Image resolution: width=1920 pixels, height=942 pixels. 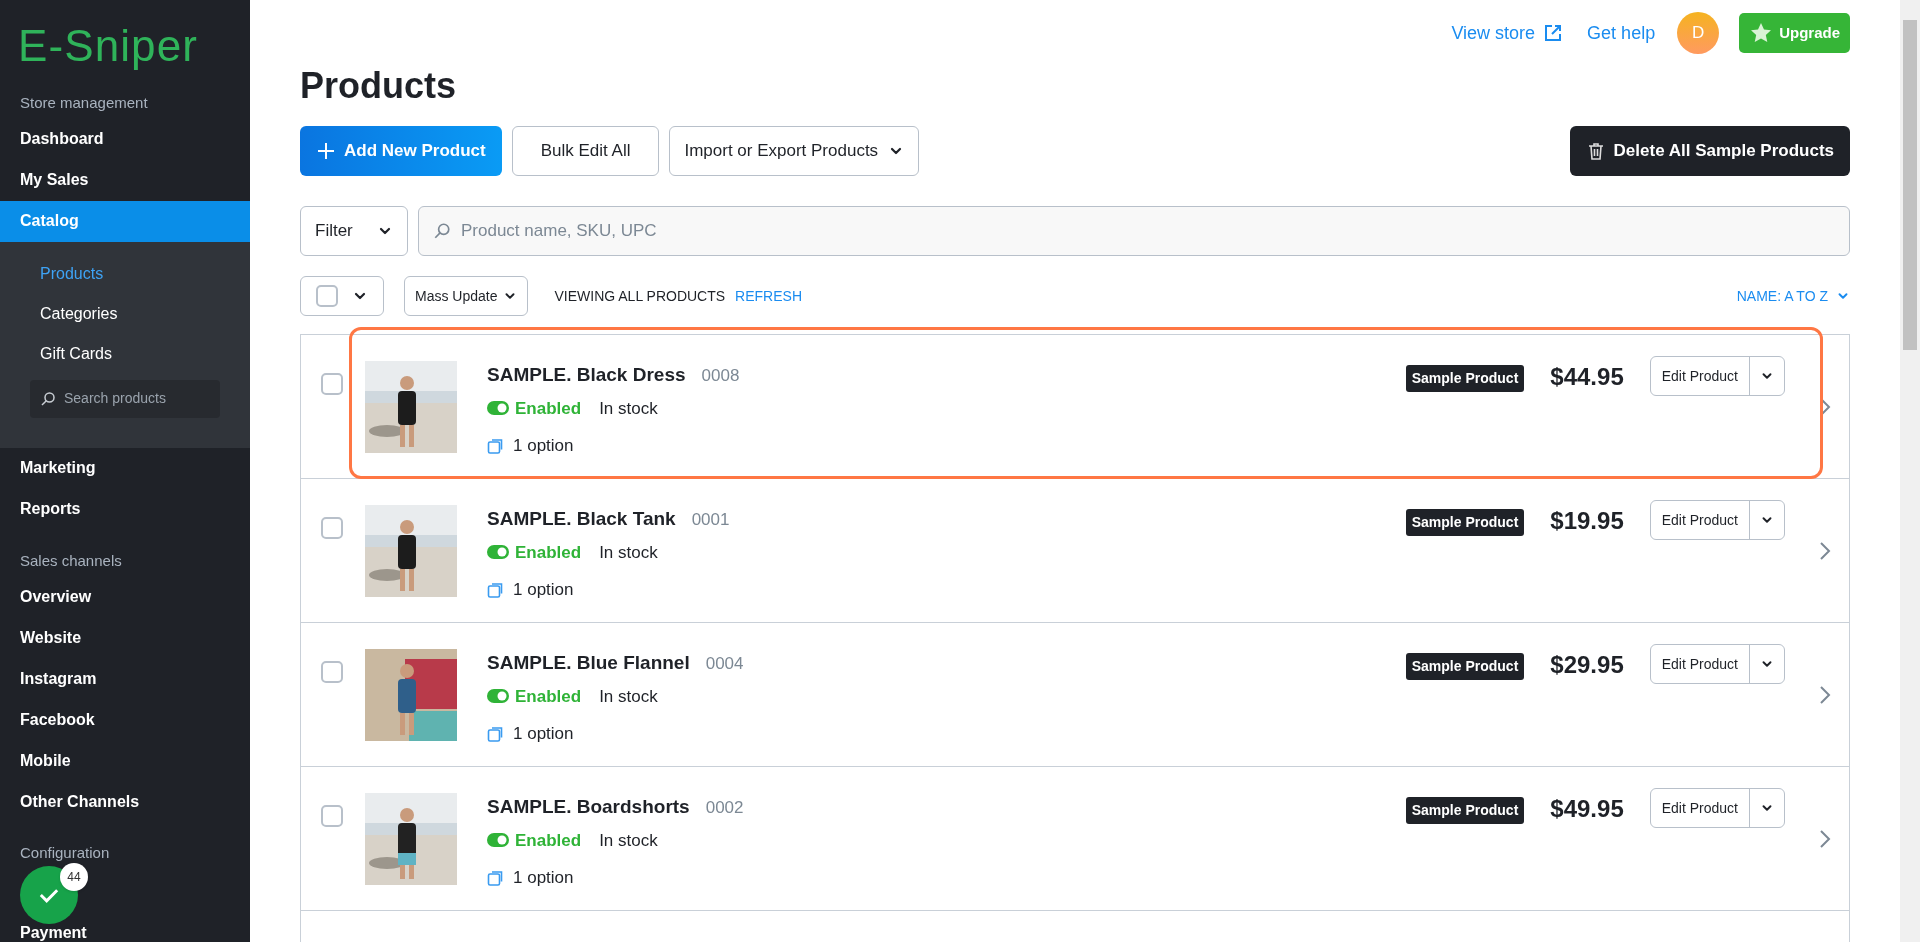 What do you see at coordinates (710, 520) in the screenshot?
I see `product-sku: 0001` at bounding box center [710, 520].